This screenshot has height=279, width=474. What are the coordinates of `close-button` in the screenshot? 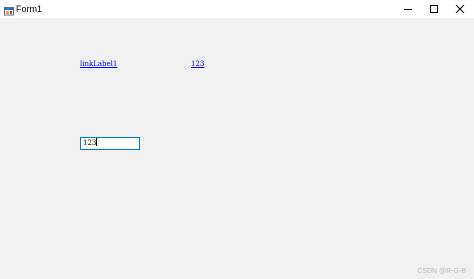 It's located at (460, 9).